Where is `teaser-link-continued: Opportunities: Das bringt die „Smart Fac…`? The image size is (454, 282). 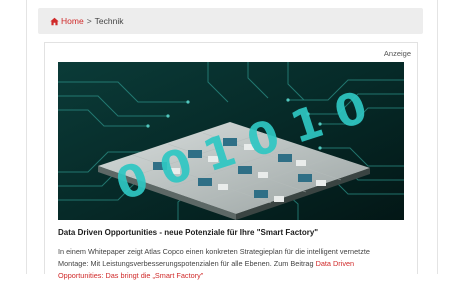
teaser-link-continued: Opportunities: Das bringt die „Smart Fac… is located at coordinates (130, 275).